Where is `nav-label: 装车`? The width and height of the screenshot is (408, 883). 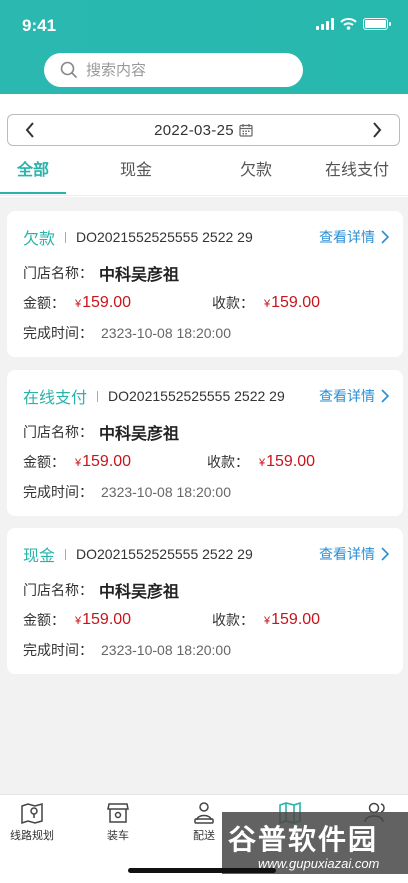
nav-label: 装车 is located at coordinates (118, 836).